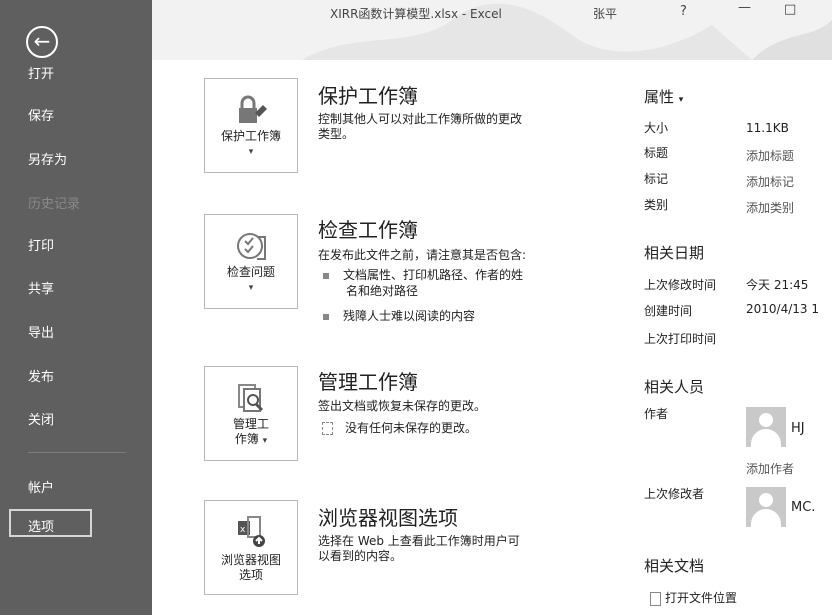 The height and width of the screenshot is (615, 832). I want to click on manage-workbook-label-2-text: 作簿, so click(246, 439).